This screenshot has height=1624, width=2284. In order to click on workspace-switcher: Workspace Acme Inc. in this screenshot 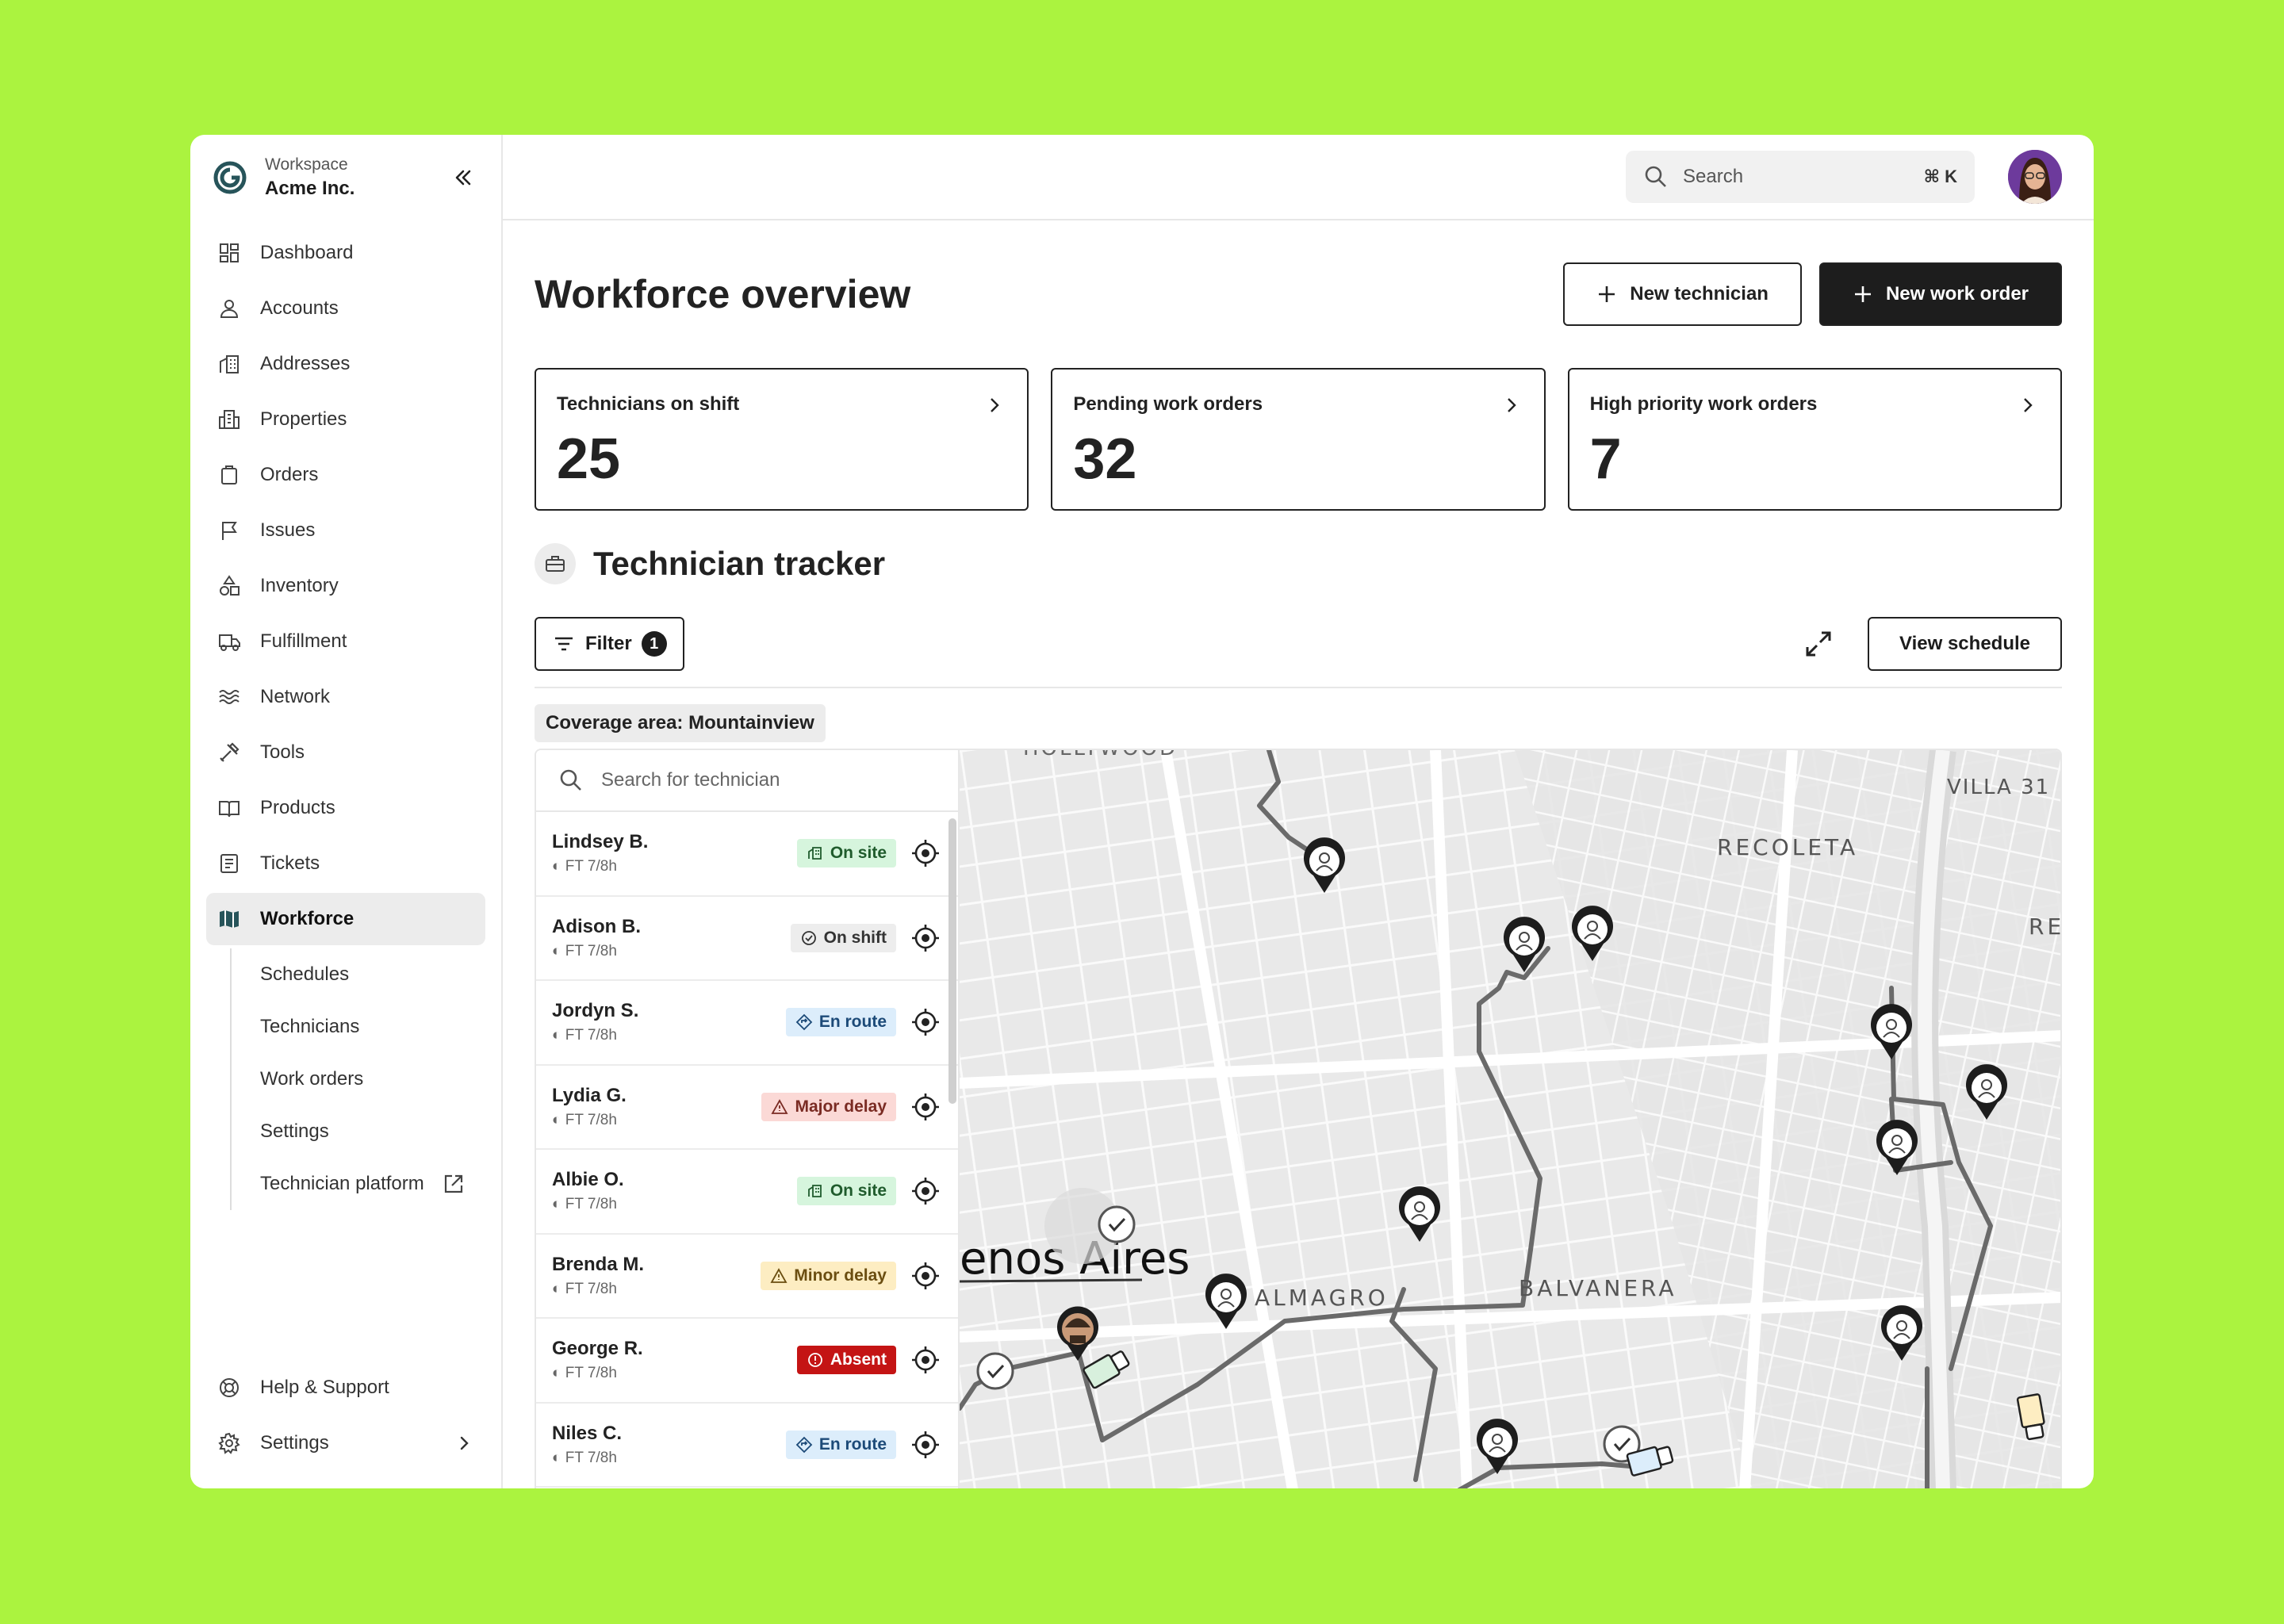, I will do `click(345, 177)`.